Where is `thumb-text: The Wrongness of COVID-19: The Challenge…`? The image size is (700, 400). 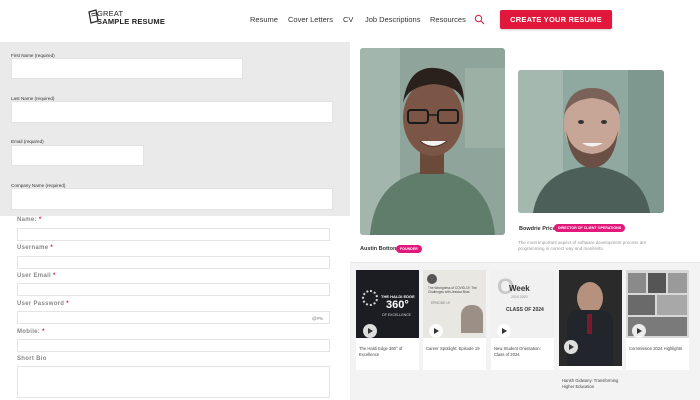 thumb-text: The Wrongness of COVID-19: The Challenge… is located at coordinates (452, 290).